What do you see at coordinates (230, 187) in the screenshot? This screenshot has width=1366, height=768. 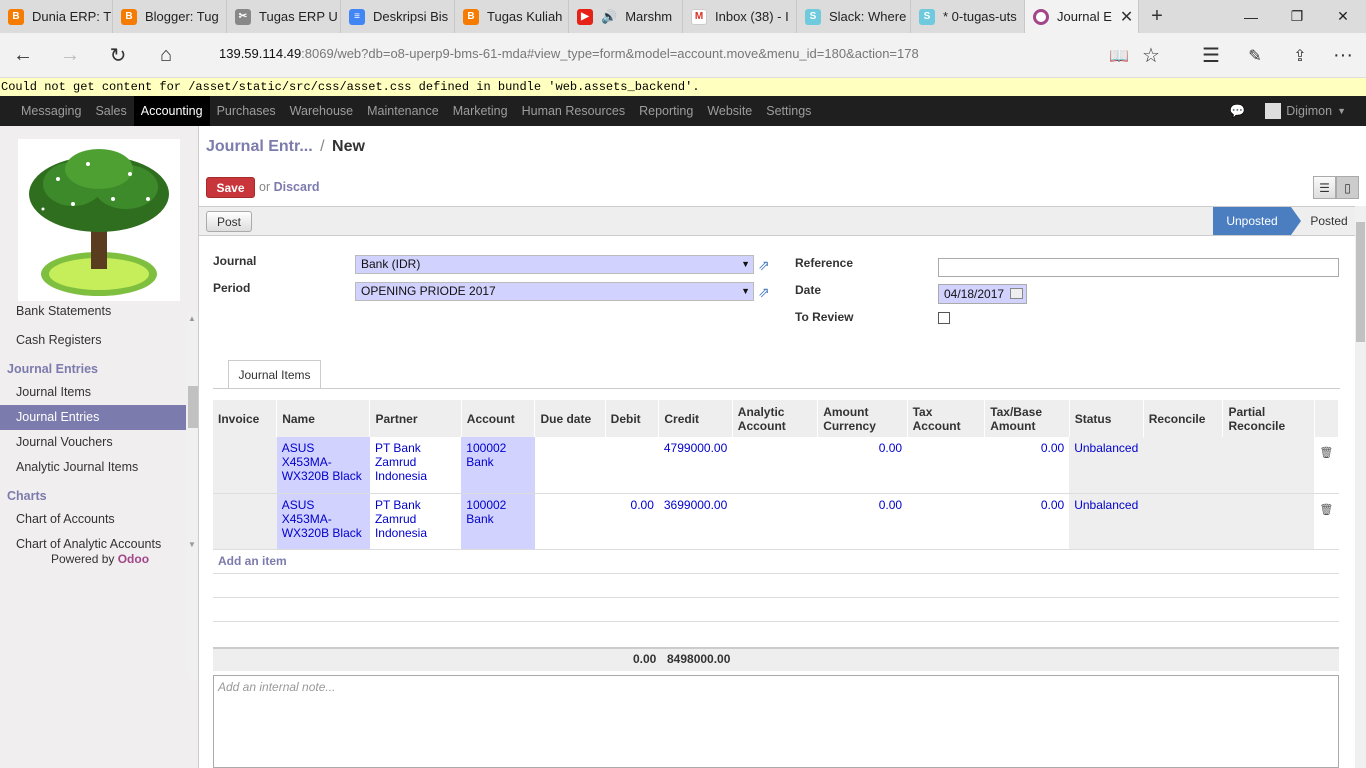 I see `save-button: Save` at bounding box center [230, 187].